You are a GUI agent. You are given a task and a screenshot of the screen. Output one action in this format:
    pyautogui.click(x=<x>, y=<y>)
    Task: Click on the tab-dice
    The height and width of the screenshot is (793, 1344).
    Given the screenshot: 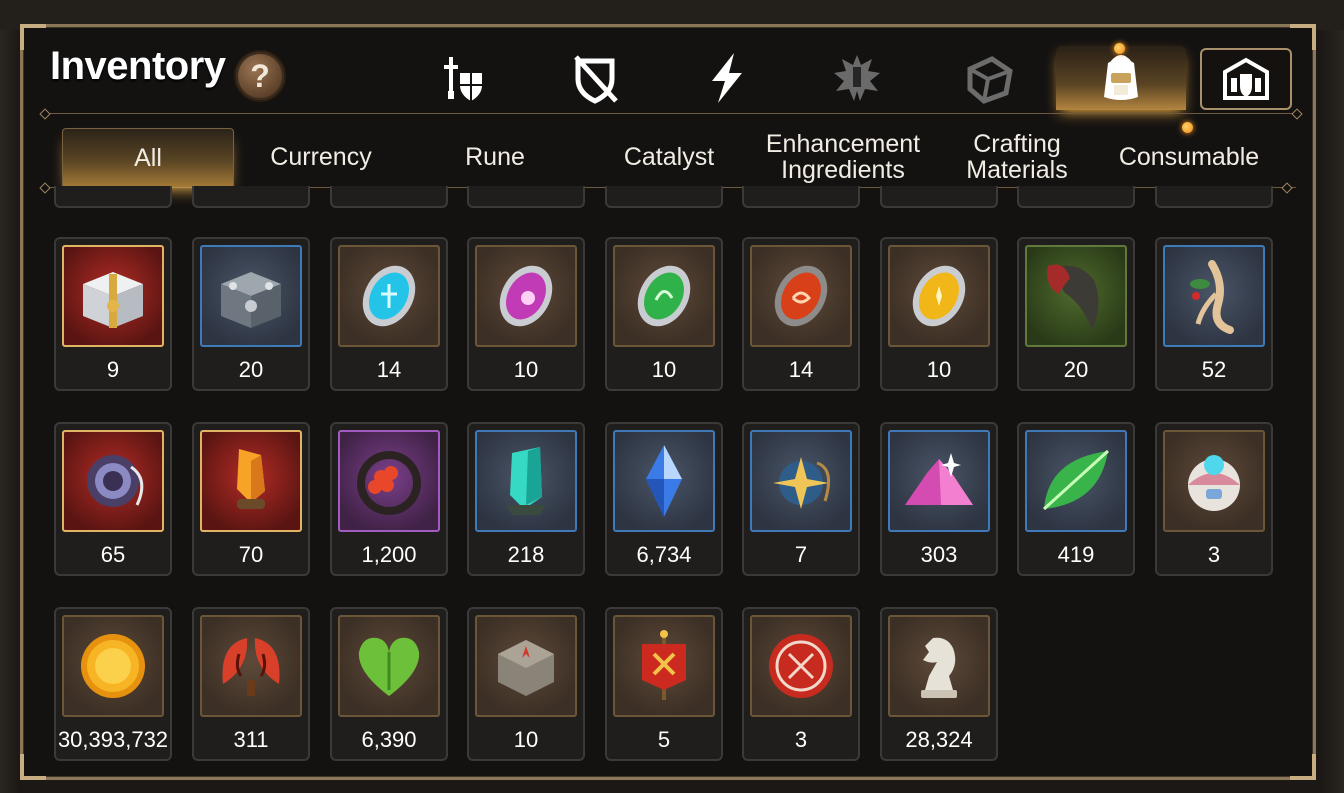 What is the action you would take?
    pyautogui.click(x=989, y=78)
    